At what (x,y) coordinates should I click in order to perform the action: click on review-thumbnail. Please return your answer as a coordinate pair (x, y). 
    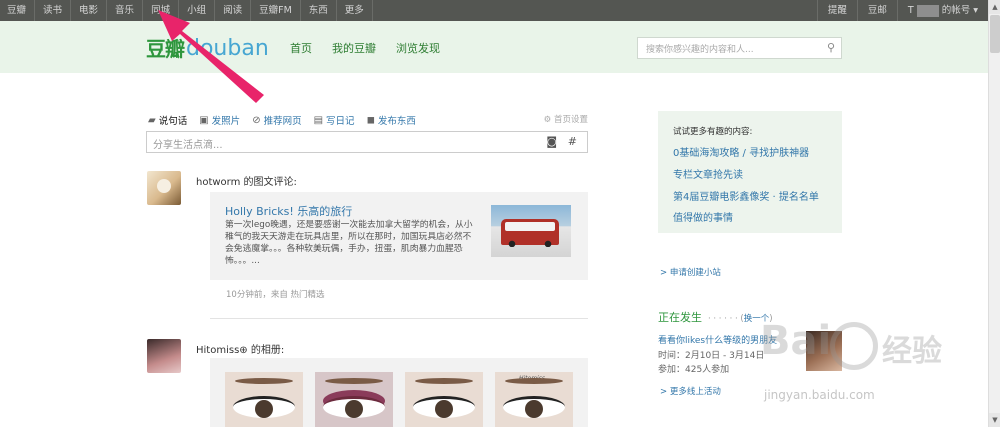
    Looking at the image, I should click on (531, 231).